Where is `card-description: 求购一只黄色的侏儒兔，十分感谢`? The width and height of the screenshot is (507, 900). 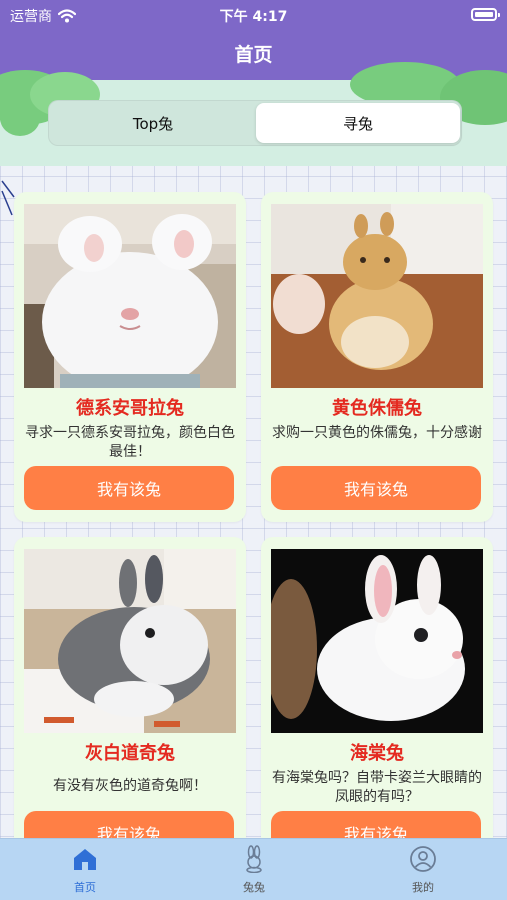
card-description: 求购一只黄色的侏儒兔，十分感谢 is located at coordinates (377, 433).